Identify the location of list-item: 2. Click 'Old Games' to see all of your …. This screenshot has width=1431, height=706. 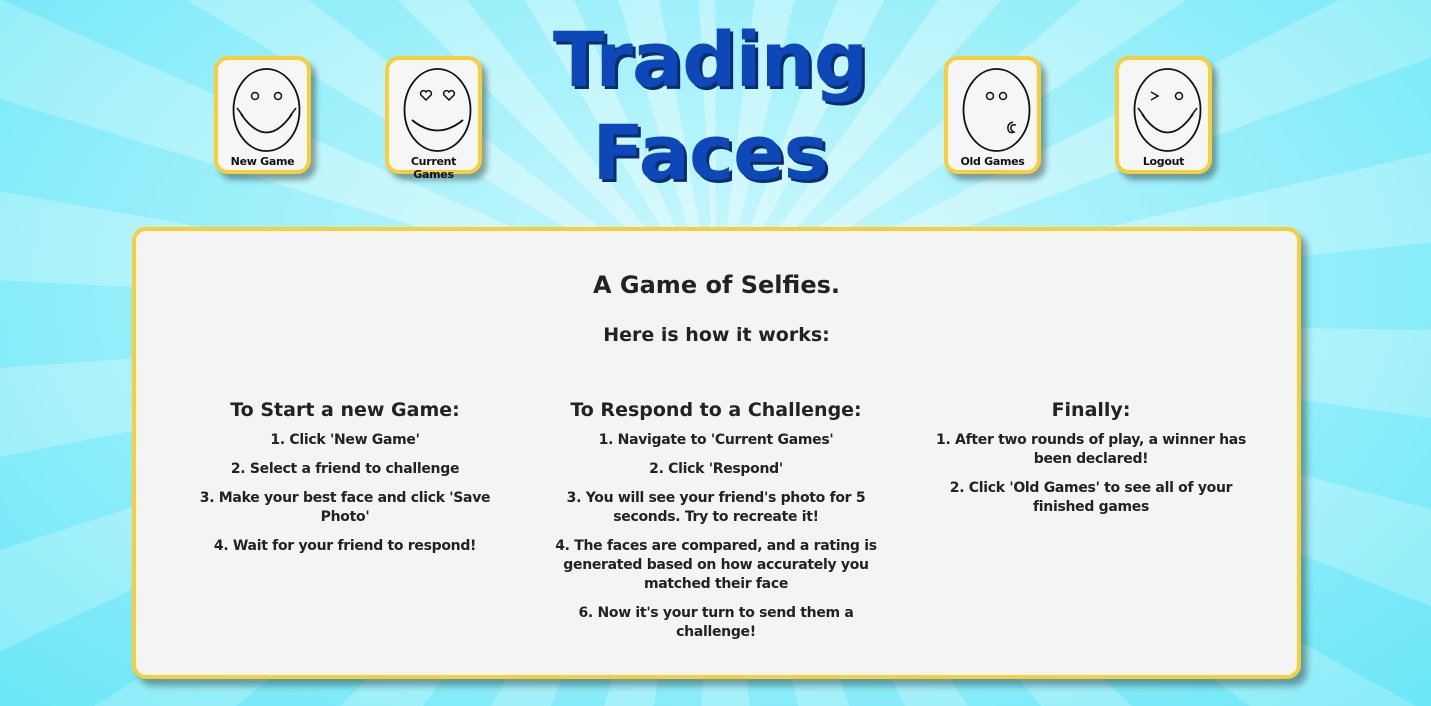
(1091, 497).